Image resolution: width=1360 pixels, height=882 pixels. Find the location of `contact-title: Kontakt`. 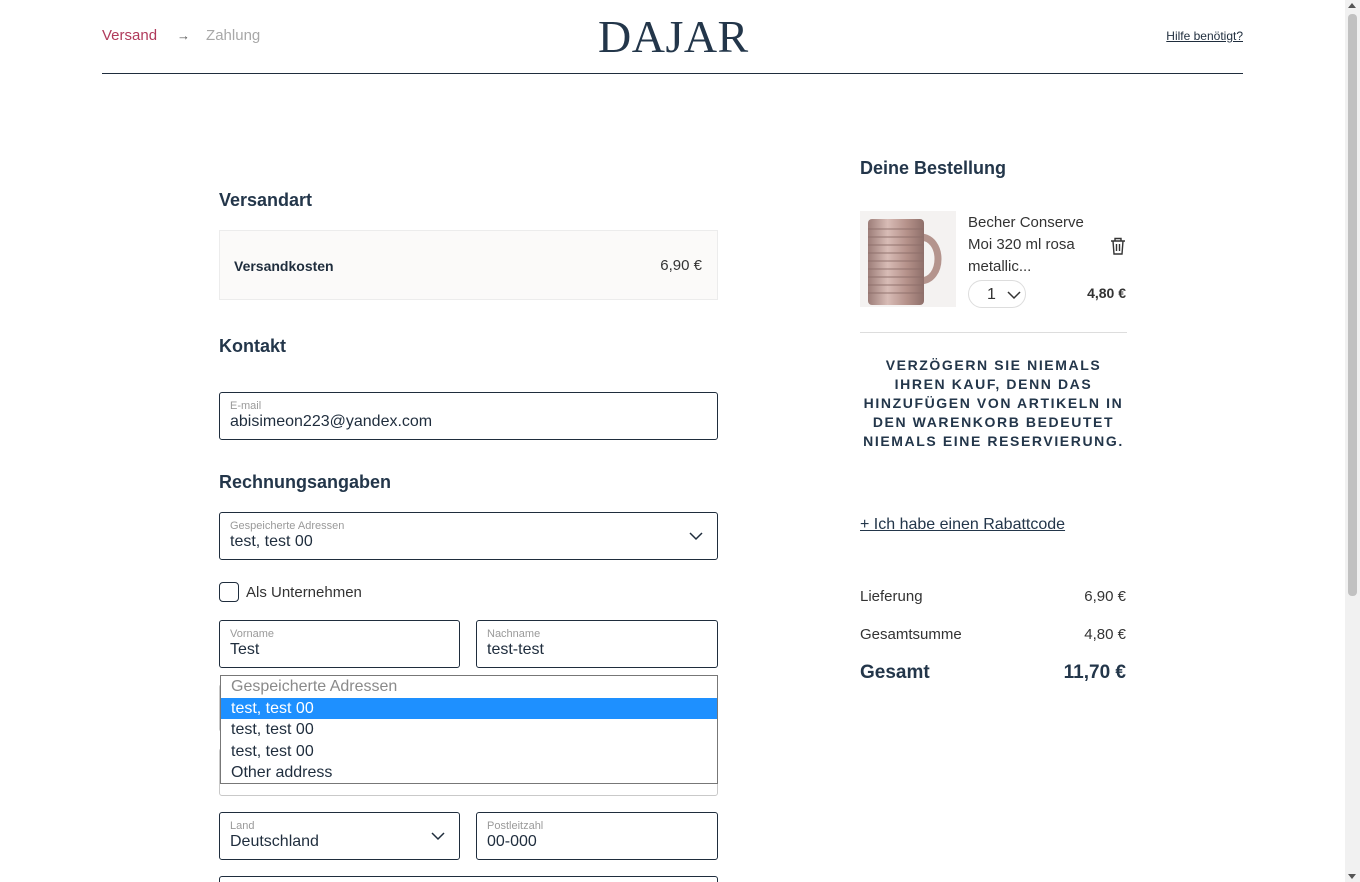

contact-title: Kontakt is located at coordinates (252, 346).